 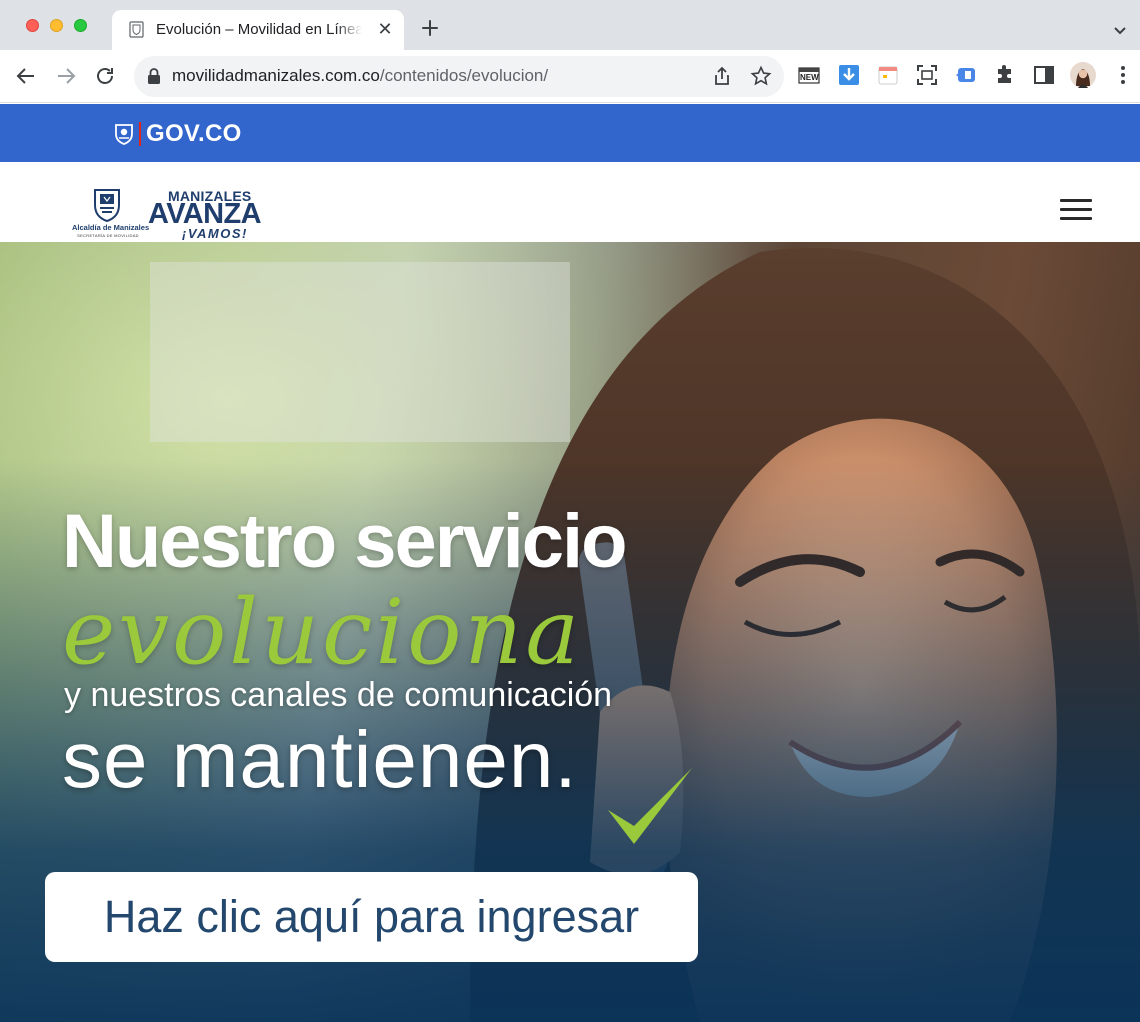 What do you see at coordinates (570, 25) in the screenshot?
I see `browser-tab-strip: Evolución – Movilidad en Línea ✕` at bounding box center [570, 25].